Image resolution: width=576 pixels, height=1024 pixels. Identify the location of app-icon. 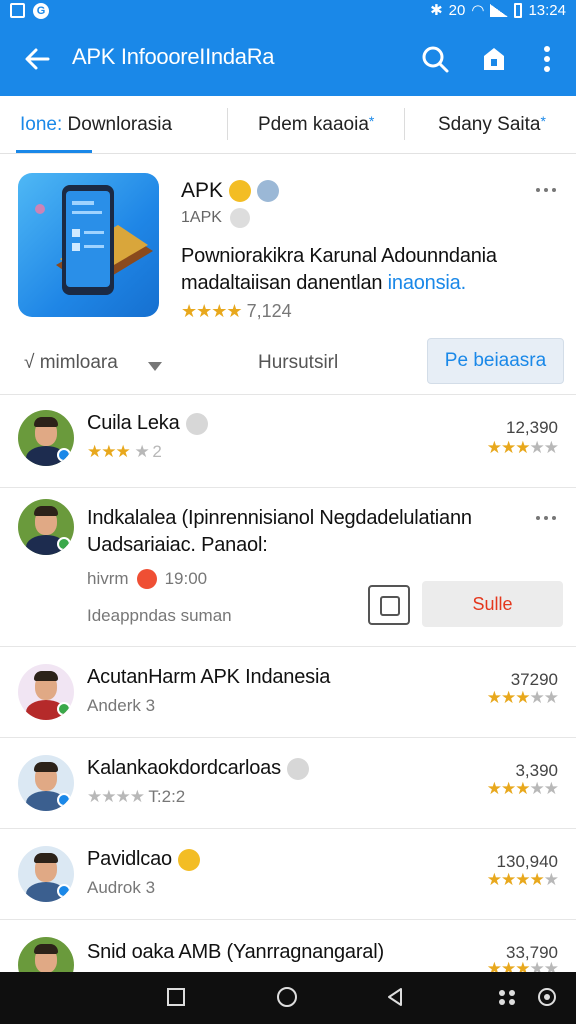
(88, 245).